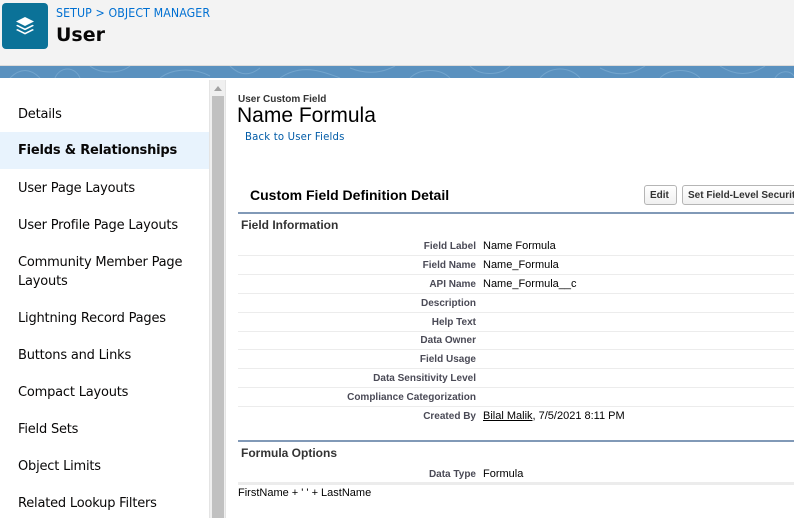 Image resolution: width=794 pixels, height=518 pixels. What do you see at coordinates (218, 307) in the screenshot?
I see `scroll-thumb` at bounding box center [218, 307].